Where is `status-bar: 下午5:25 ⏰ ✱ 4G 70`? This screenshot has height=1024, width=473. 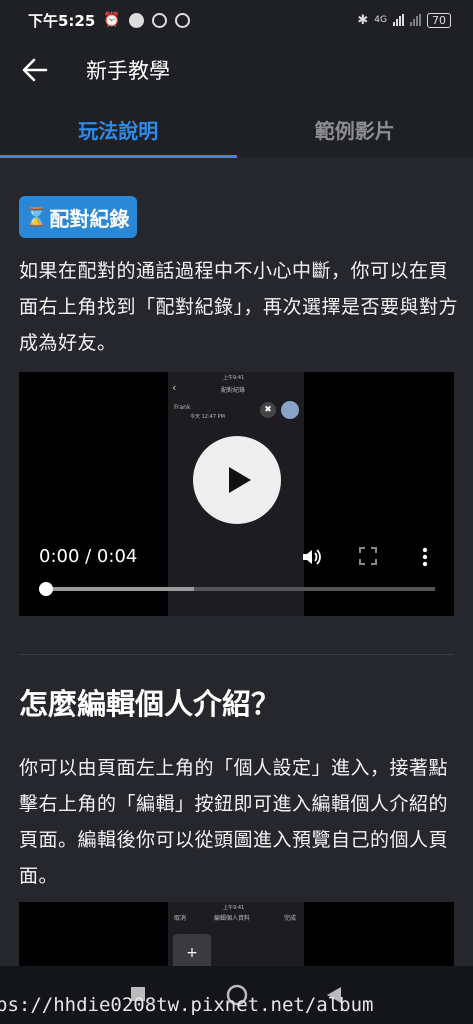
status-bar: 下午5:25 ⏰ ✱ 4G 70 is located at coordinates (236, 20).